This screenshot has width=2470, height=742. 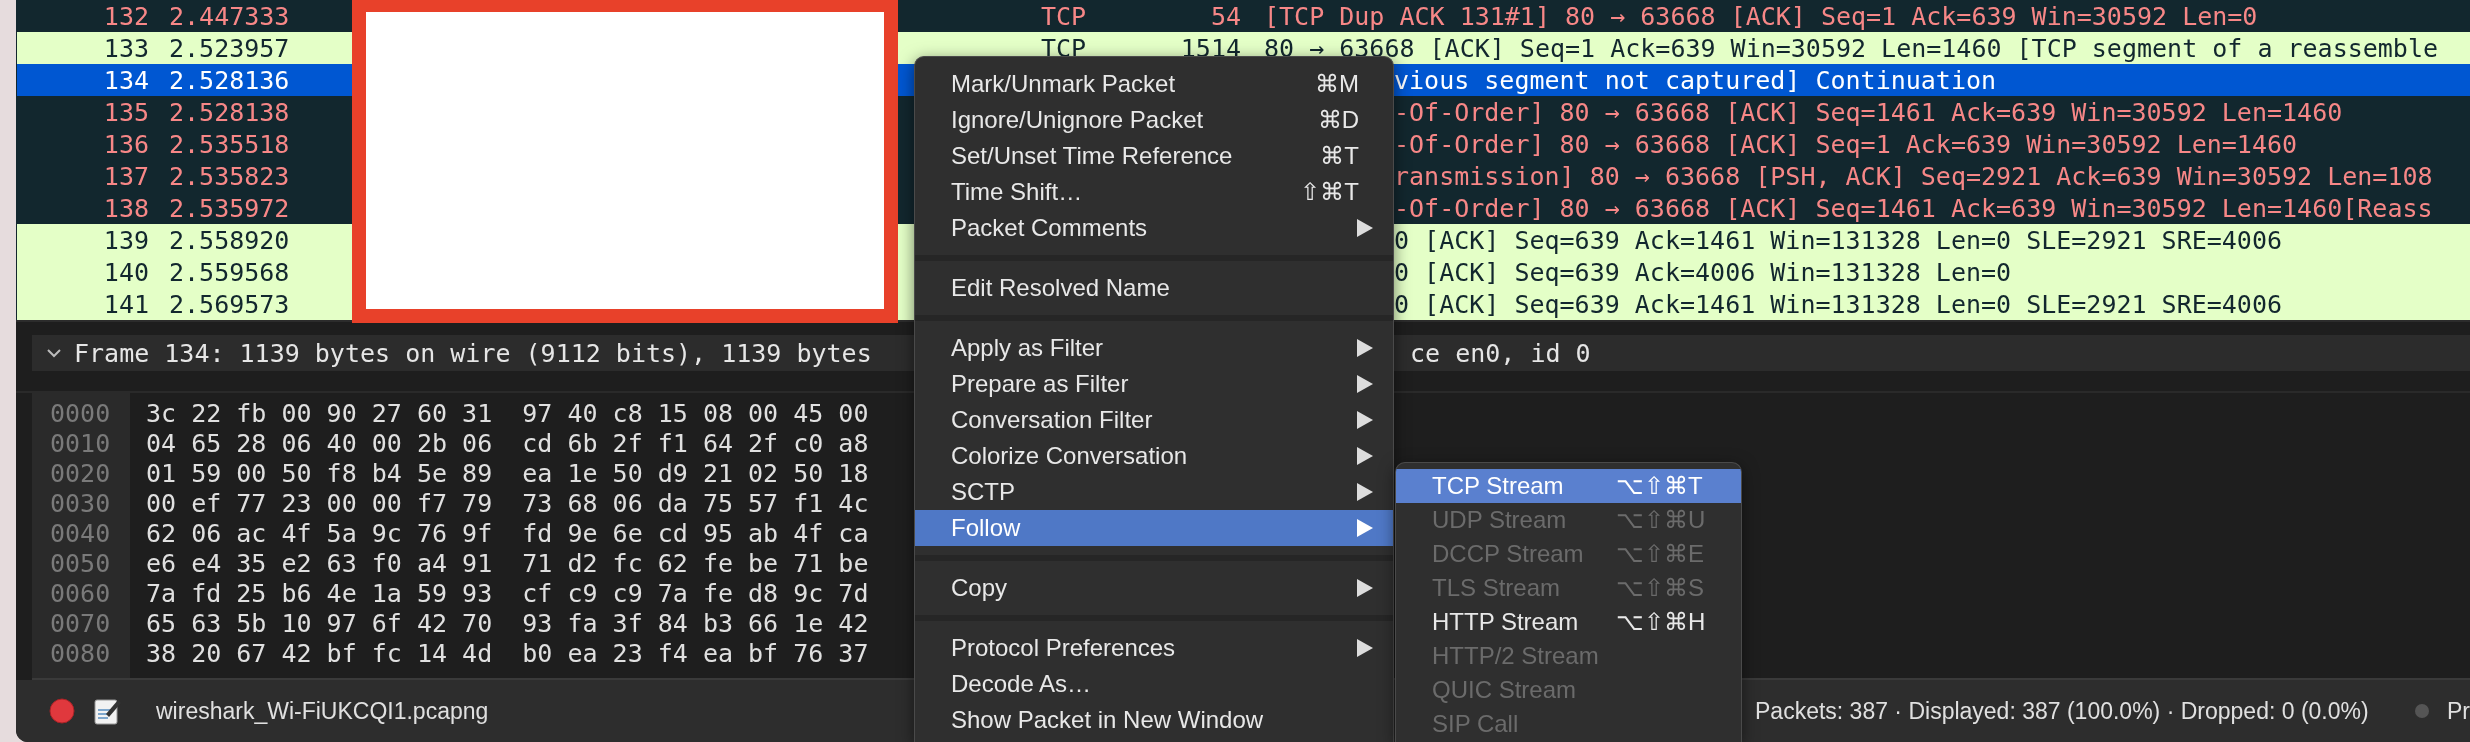 I want to click on packet-stats: Packets: 387 · Displayed: 387 (100.0%) · Dropped: 0 (0.0%), so click(x=2062, y=711).